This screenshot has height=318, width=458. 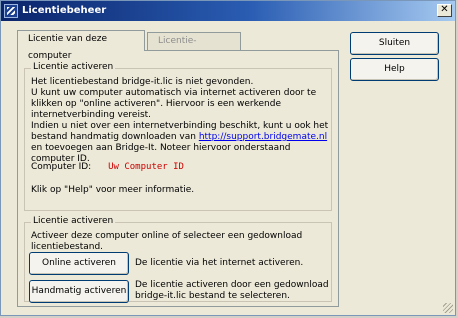 What do you see at coordinates (64, 10) in the screenshot?
I see `window-title: Licentiebeheer` at bounding box center [64, 10].